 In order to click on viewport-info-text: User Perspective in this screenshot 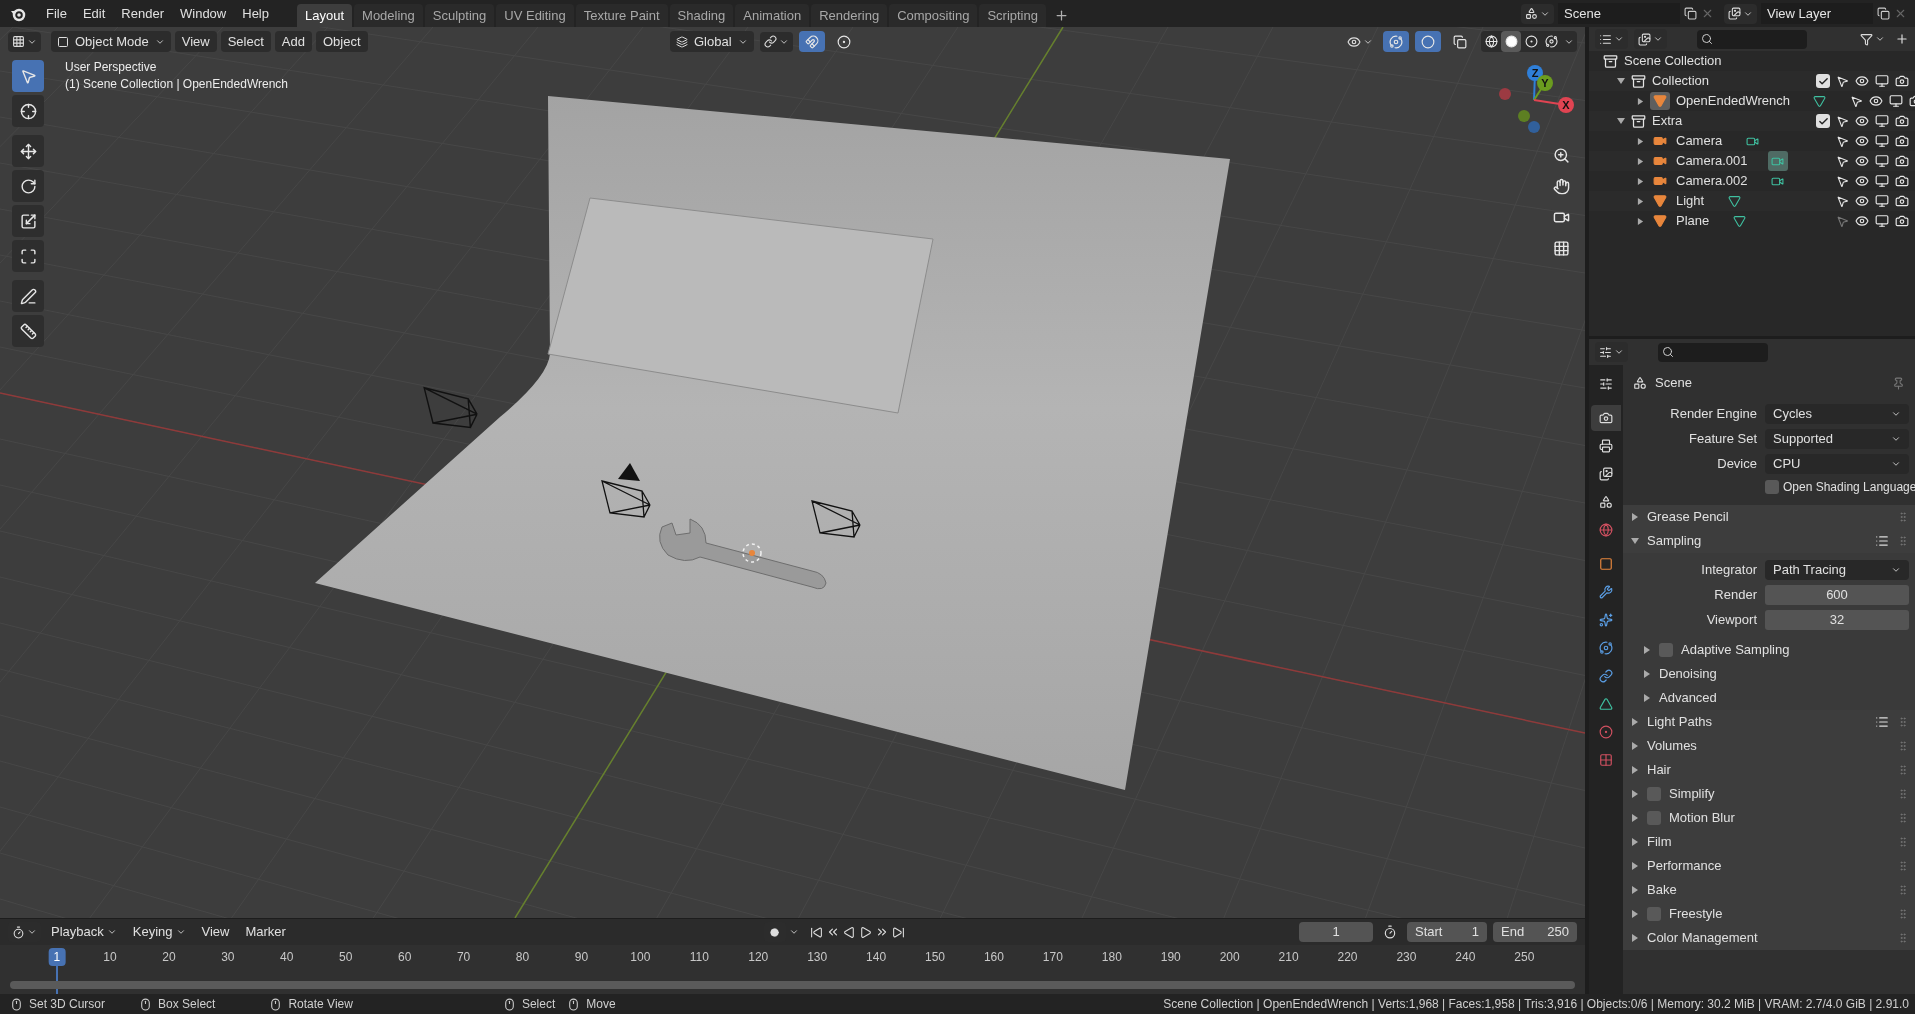, I will do `click(111, 67)`.